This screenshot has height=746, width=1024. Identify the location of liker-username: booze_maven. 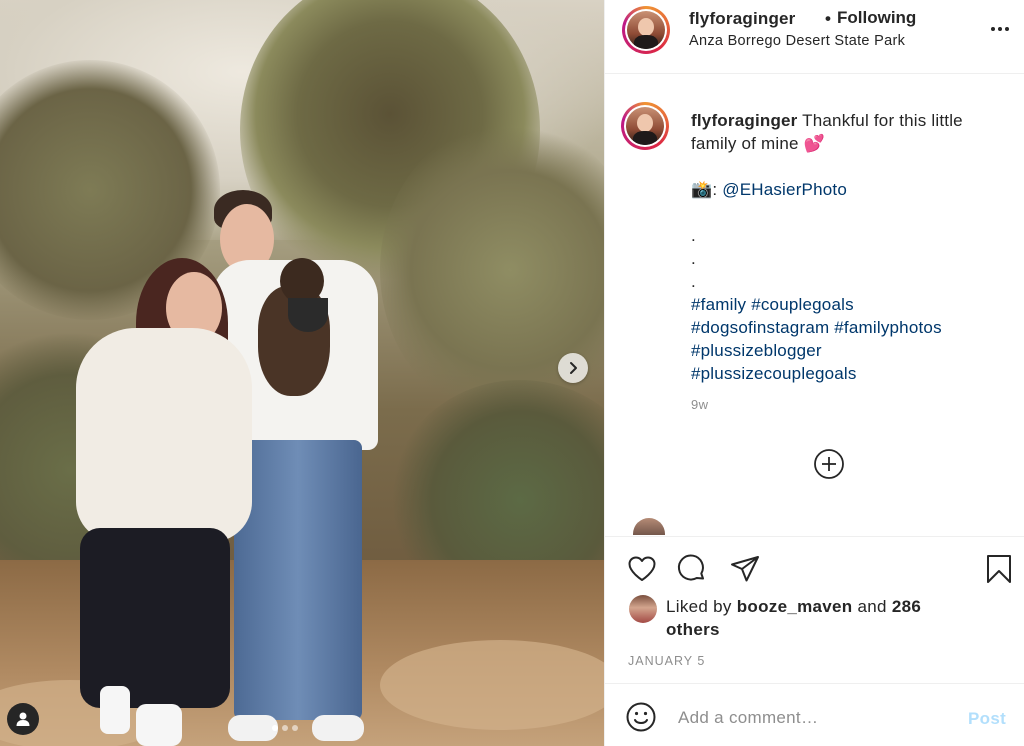
(795, 606).